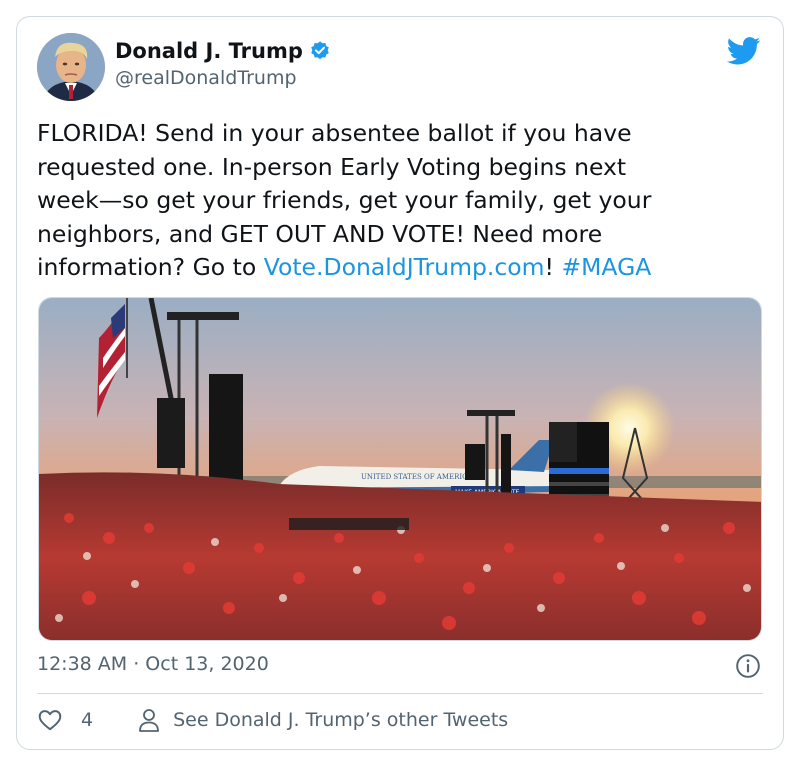 This screenshot has width=800, height=766. What do you see at coordinates (149, 720) in the screenshot?
I see `person-icon` at bounding box center [149, 720].